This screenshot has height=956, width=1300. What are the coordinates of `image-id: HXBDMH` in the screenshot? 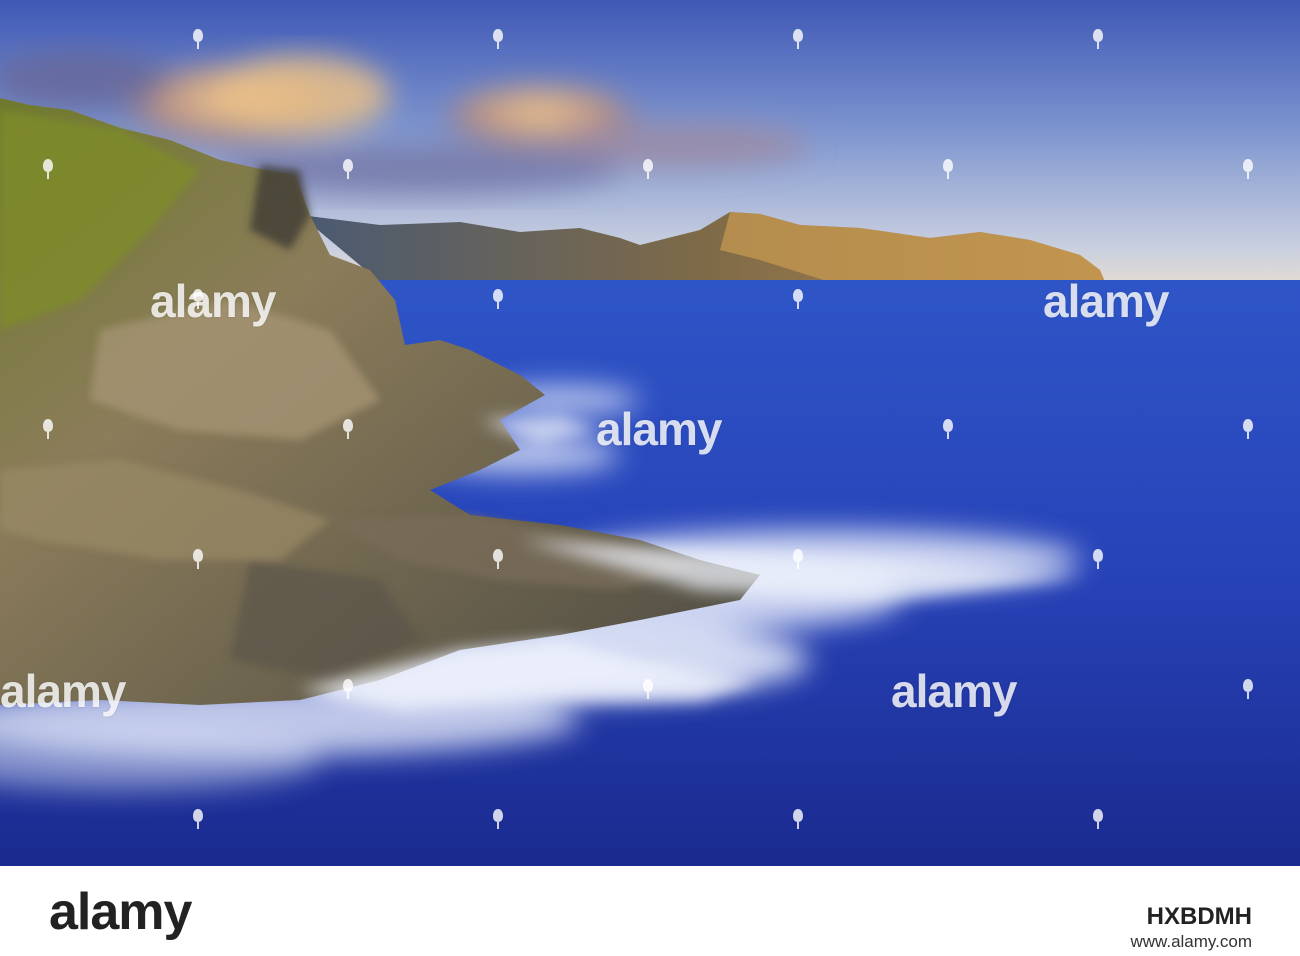 It's located at (1199, 916).